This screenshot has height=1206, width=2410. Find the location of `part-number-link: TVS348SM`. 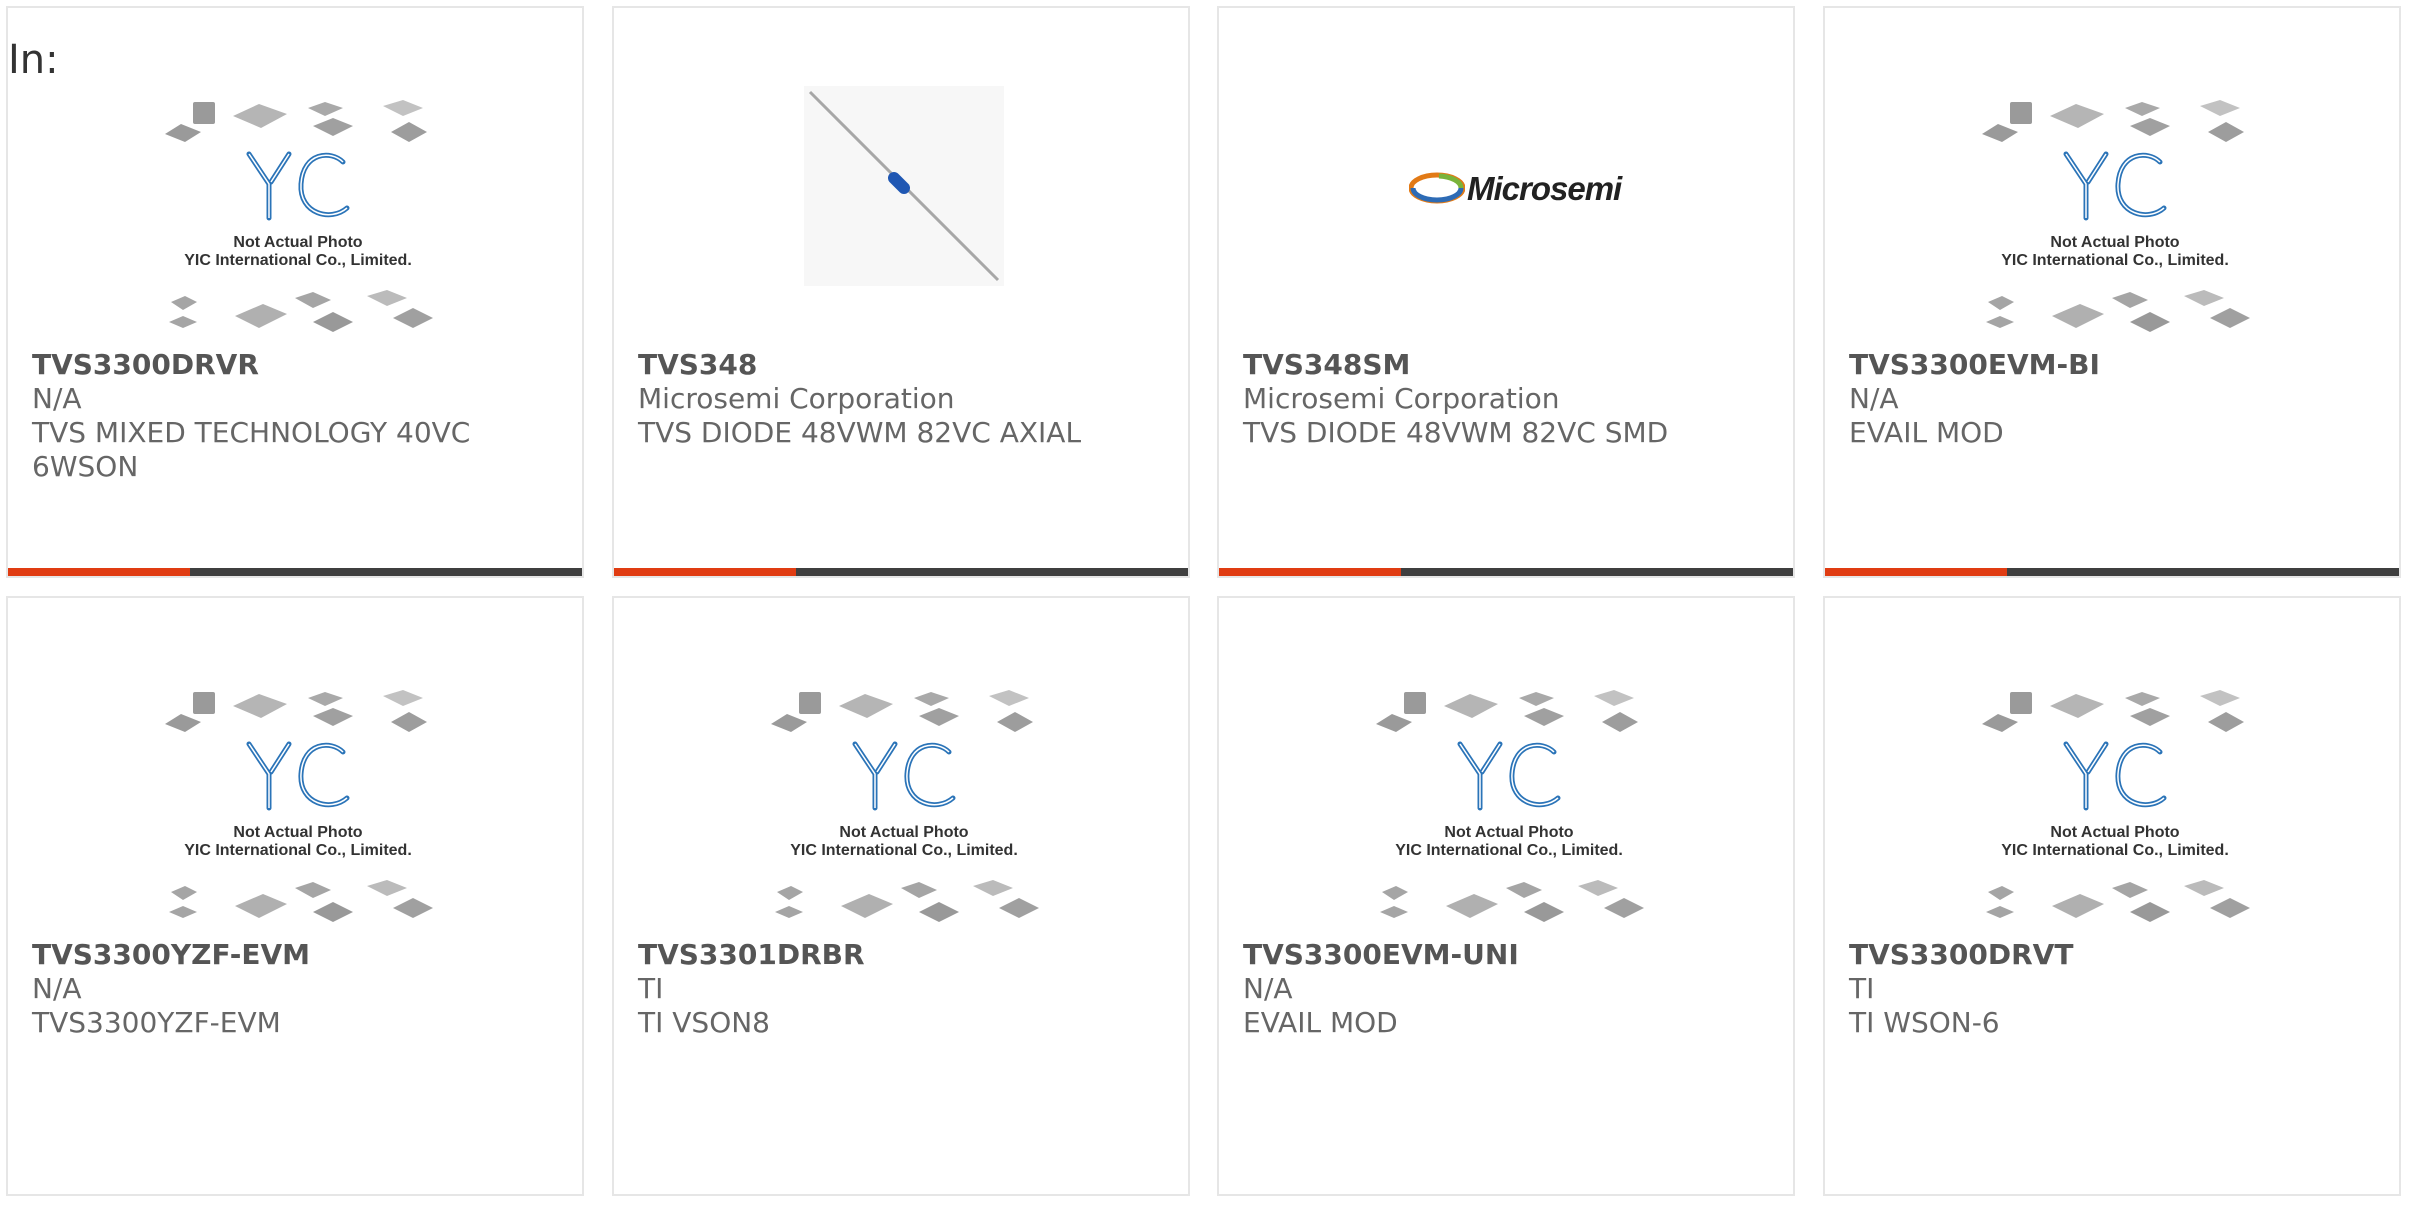

part-number-link: TVS348SM is located at coordinates (1506, 365).